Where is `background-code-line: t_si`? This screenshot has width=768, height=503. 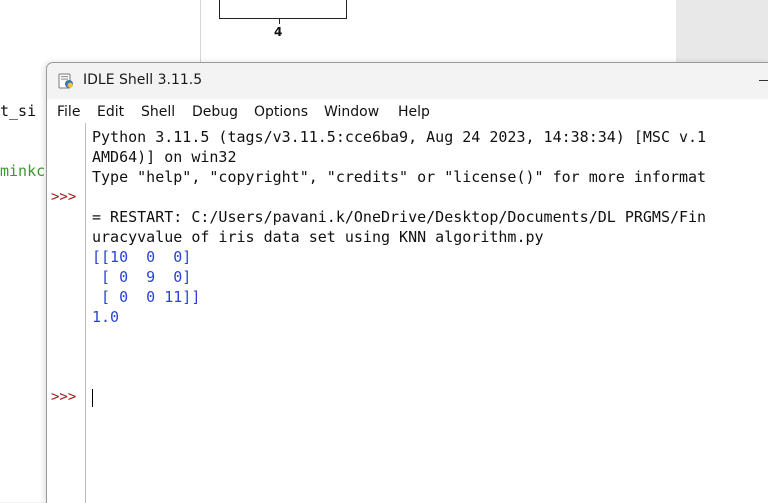 background-code-line: t_si is located at coordinates (18, 111).